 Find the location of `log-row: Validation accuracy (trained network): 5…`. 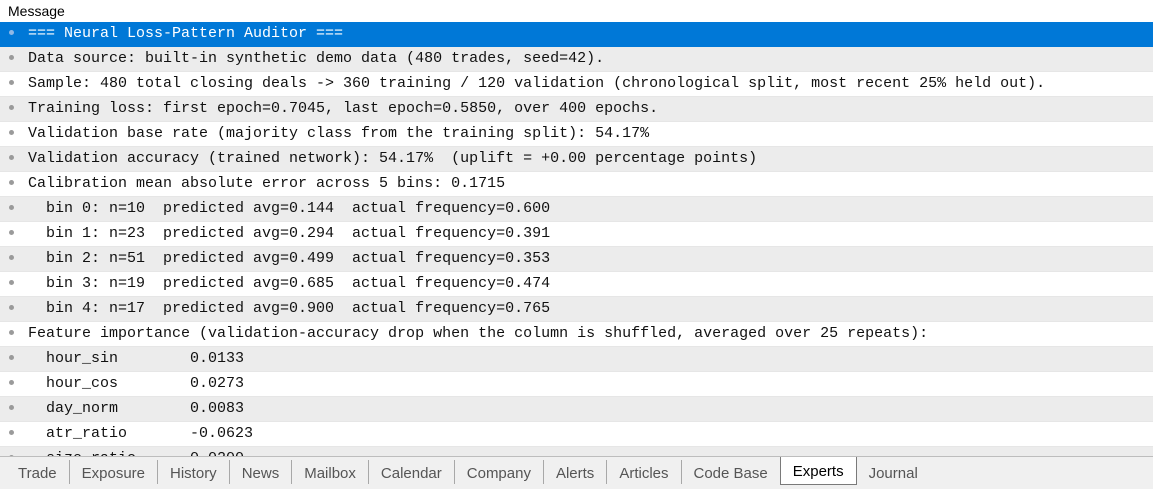

log-row: Validation accuracy (trained network): 5… is located at coordinates (576, 159).